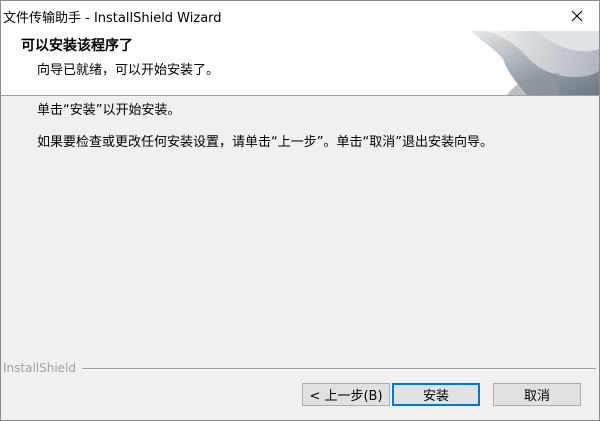 This screenshot has width=600, height=421. I want to click on brand-separator: InstallShield, so click(299, 368).